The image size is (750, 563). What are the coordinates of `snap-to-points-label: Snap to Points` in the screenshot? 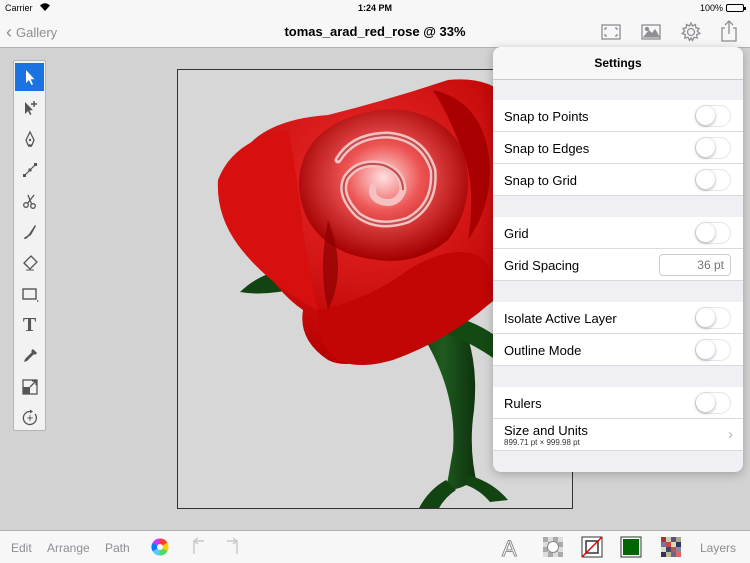 It's located at (546, 116).